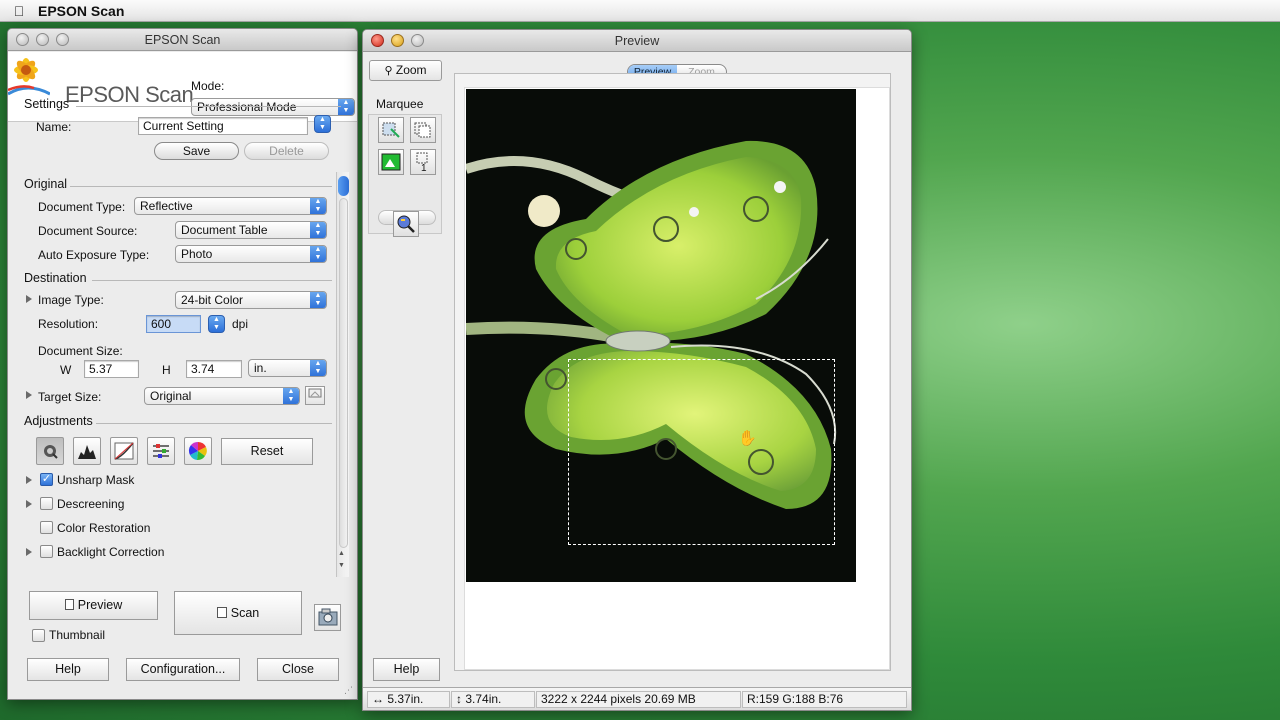  Describe the element at coordinates (55, 278) in the screenshot. I see `destination-section-title: Destination` at that location.